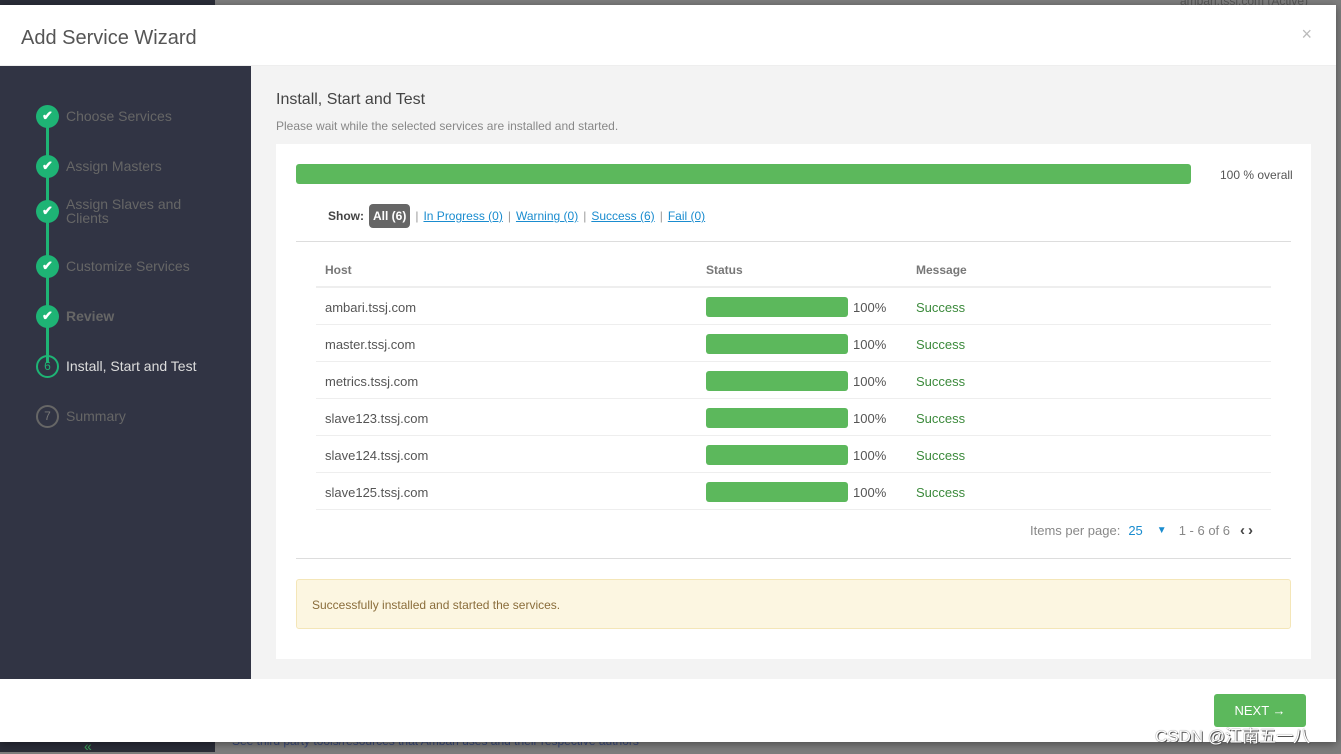 Image resolution: width=1341 pixels, height=754 pixels. I want to click on items-per-page-label: Items per page:, so click(1075, 530).